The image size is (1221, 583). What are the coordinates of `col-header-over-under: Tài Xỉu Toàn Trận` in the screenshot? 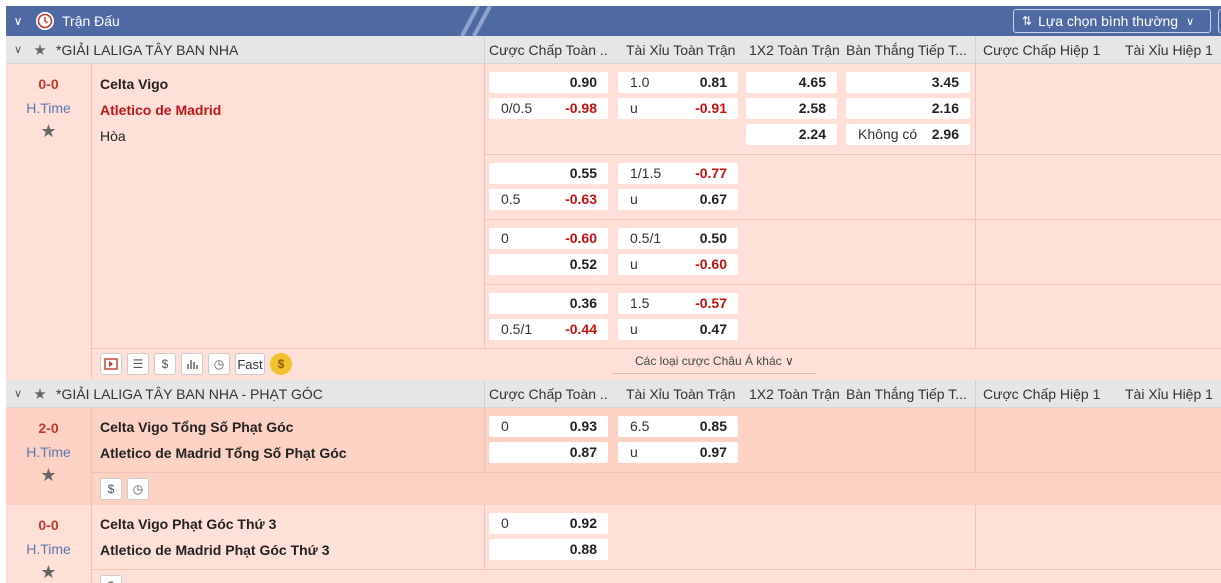 It's located at (681, 50).